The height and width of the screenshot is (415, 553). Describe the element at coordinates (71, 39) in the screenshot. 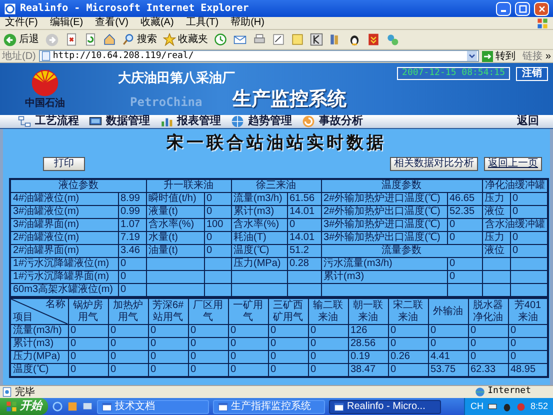

I see `stop-icon` at that location.